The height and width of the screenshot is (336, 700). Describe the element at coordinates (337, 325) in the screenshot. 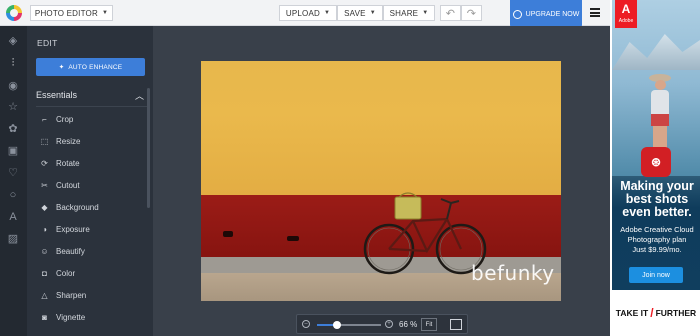

I see `zoom-slider-handle` at that location.